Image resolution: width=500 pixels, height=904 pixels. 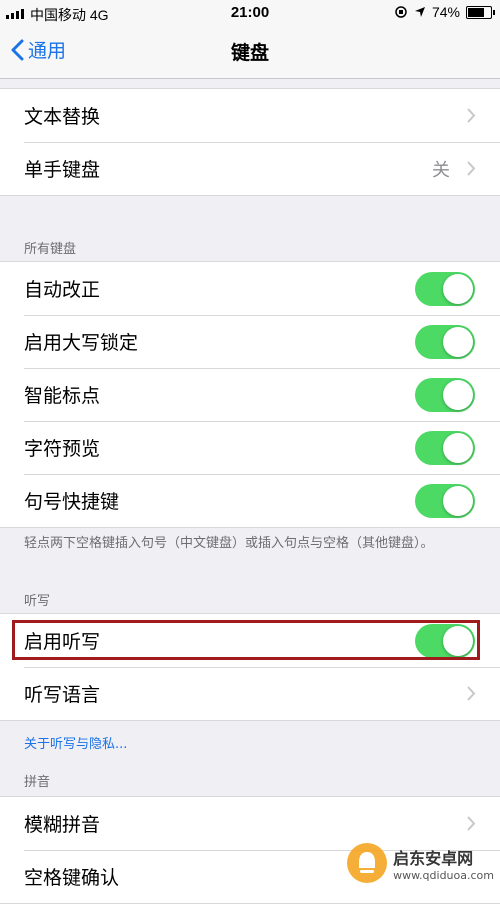 What do you see at coordinates (401, 12) in the screenshot?
I see `orientation-lock-icon` at bounding box center [401, 12].